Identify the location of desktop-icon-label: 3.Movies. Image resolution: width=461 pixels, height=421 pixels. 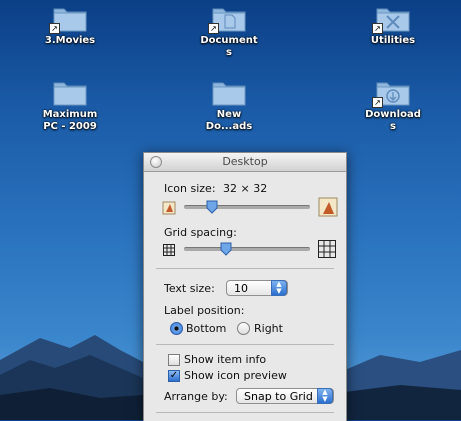
(70, 40).